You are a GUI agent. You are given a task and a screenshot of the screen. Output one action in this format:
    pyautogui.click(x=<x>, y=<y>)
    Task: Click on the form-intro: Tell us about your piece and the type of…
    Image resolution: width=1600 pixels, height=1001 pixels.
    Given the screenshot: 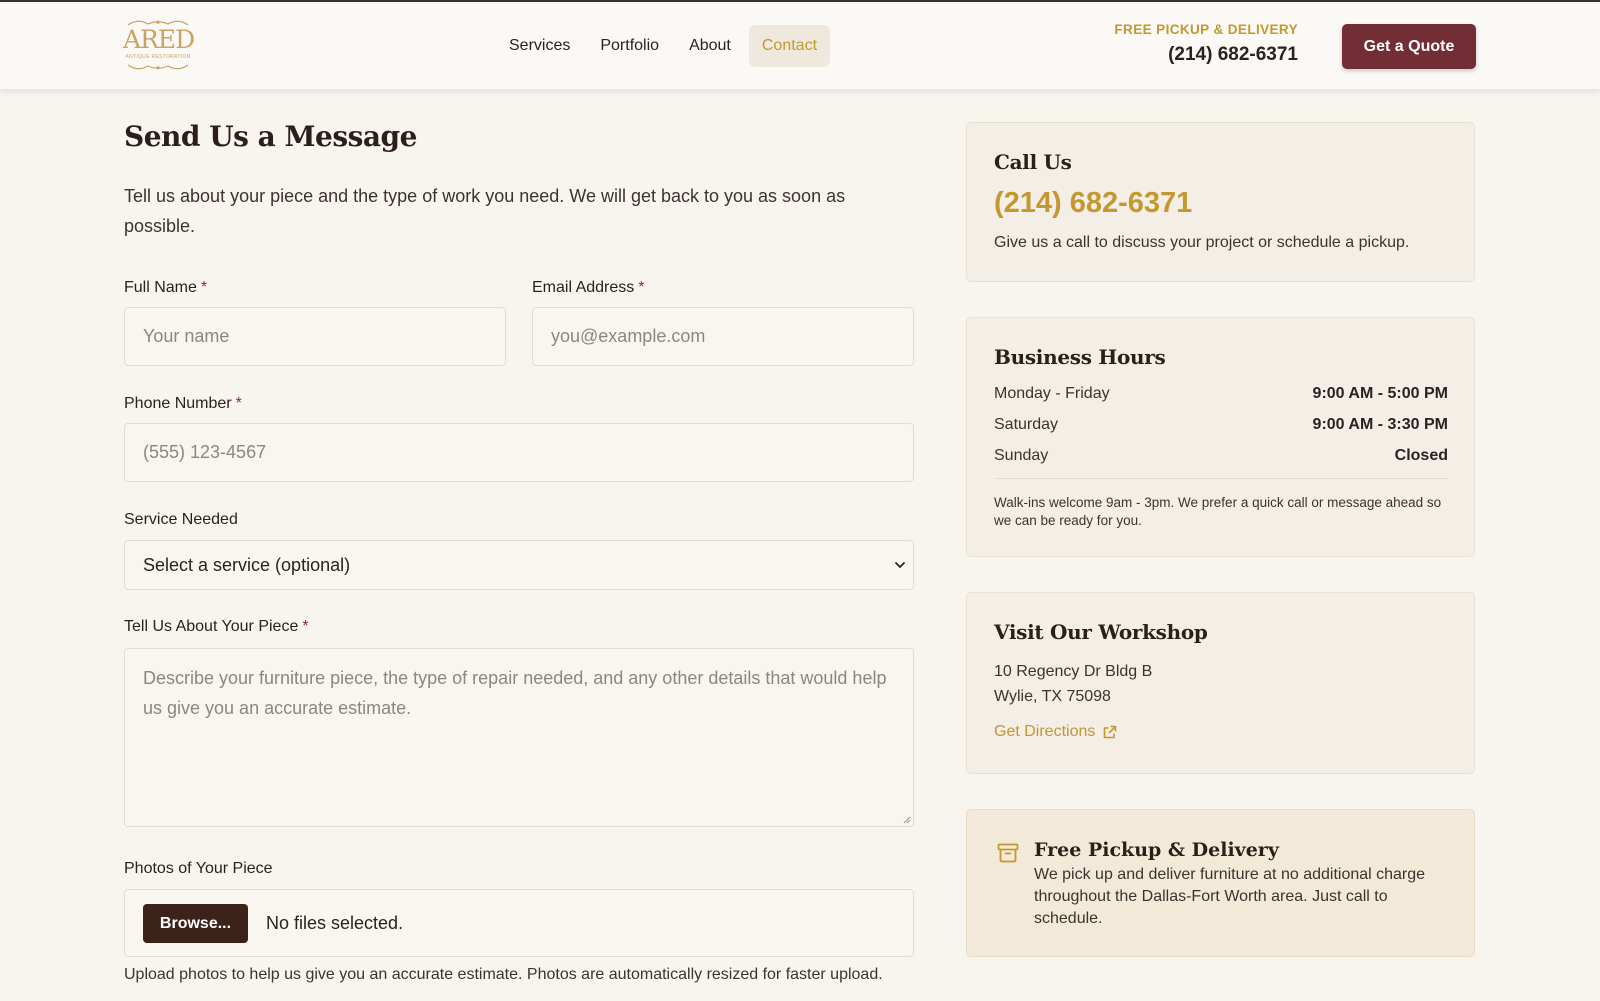 What is the action you would take?
    pyautogui.click(x=485, y=211)
    